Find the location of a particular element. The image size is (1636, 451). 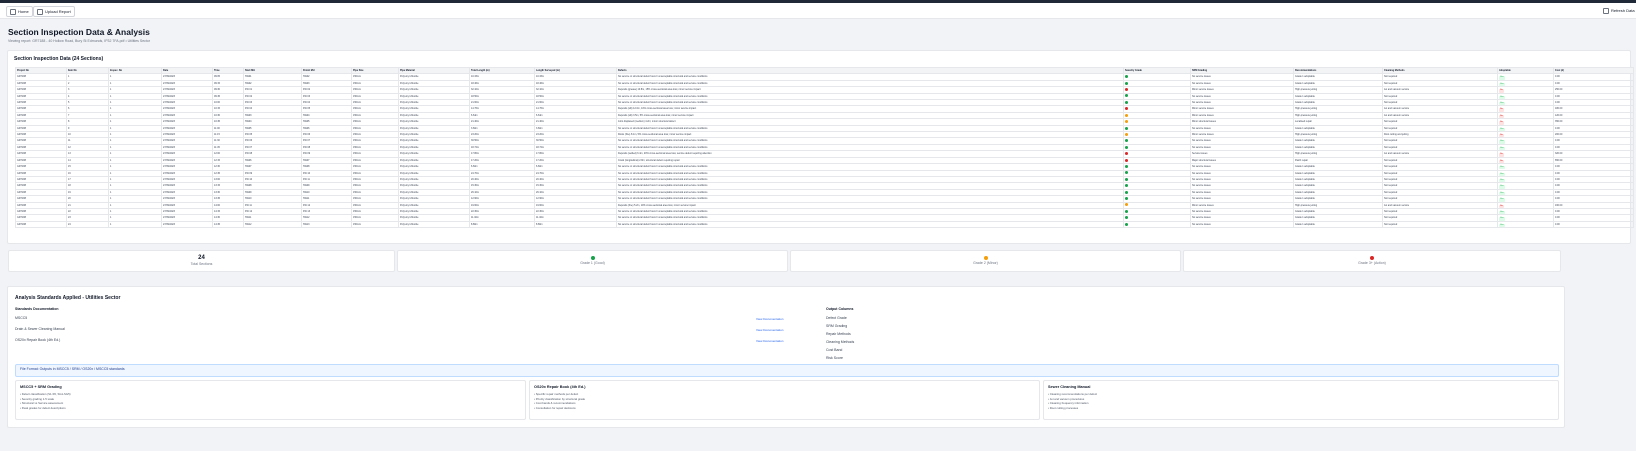

table-cell: 24 is located at coordinates (87, 224).